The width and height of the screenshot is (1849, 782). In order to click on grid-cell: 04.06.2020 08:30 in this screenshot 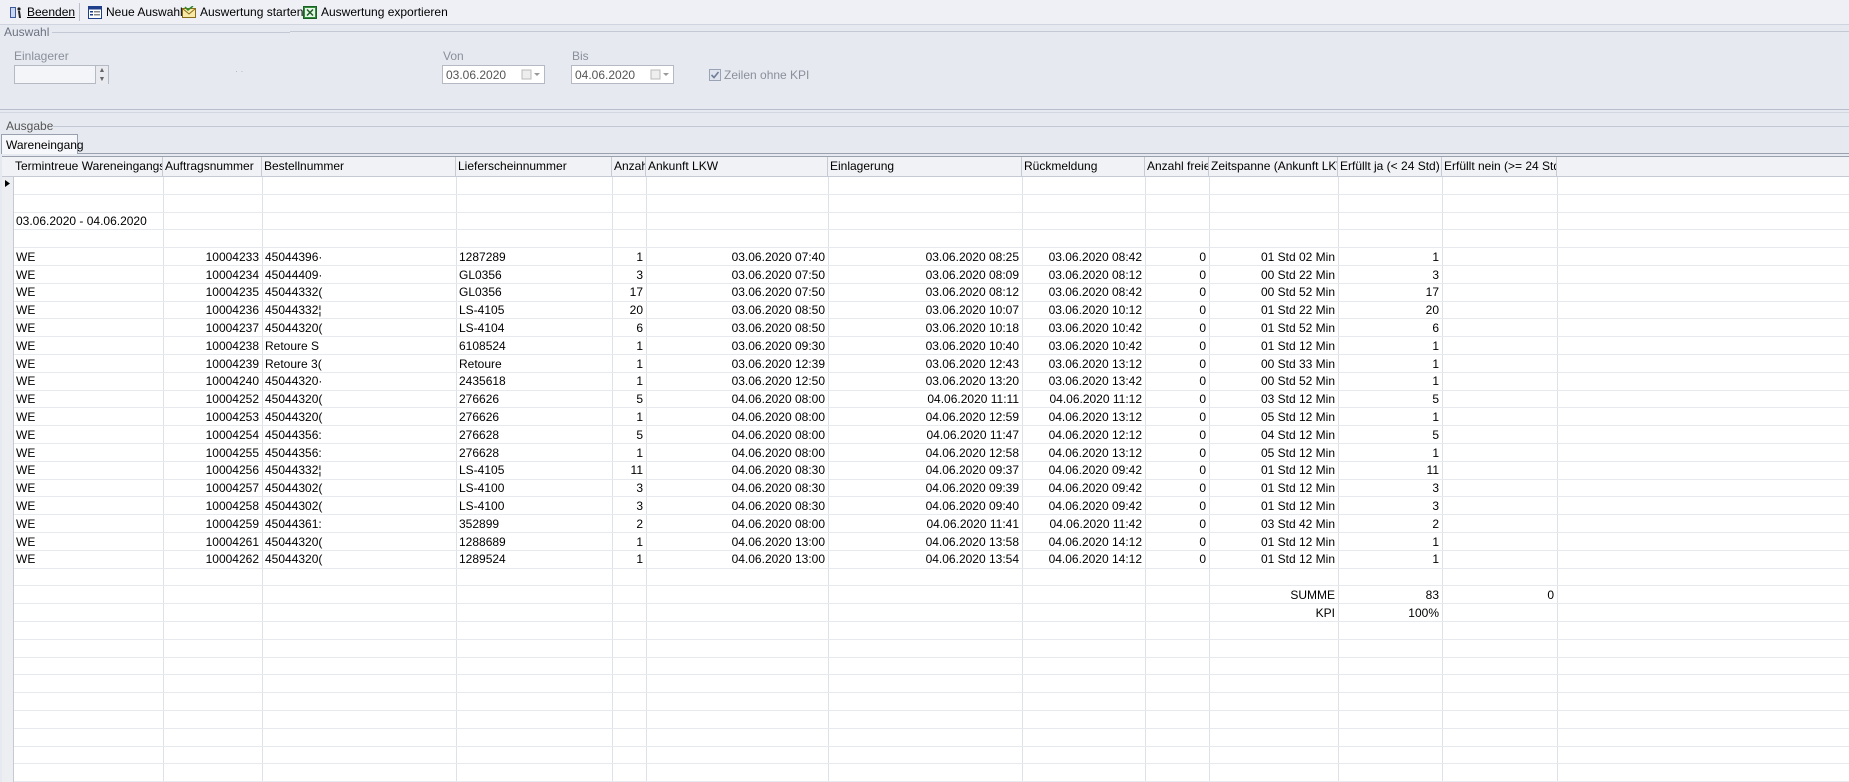, I will do `click(737, 506)`.